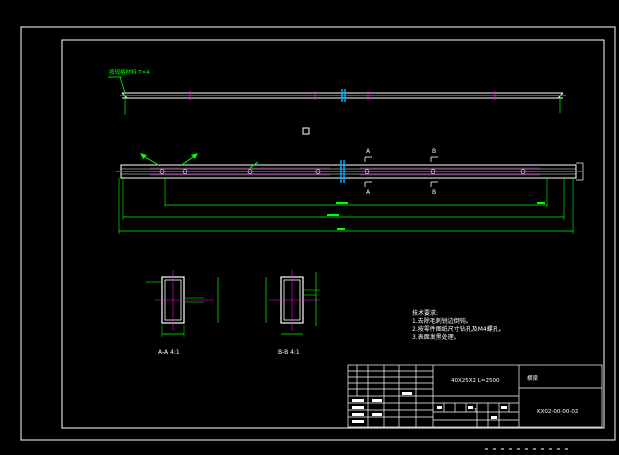 This screenshot has width=619, height=455. What do you see at coordinates (533, 379) in the screenshot?
I see `title-block-part-name: 横梁` at bounding box center [533, 379].